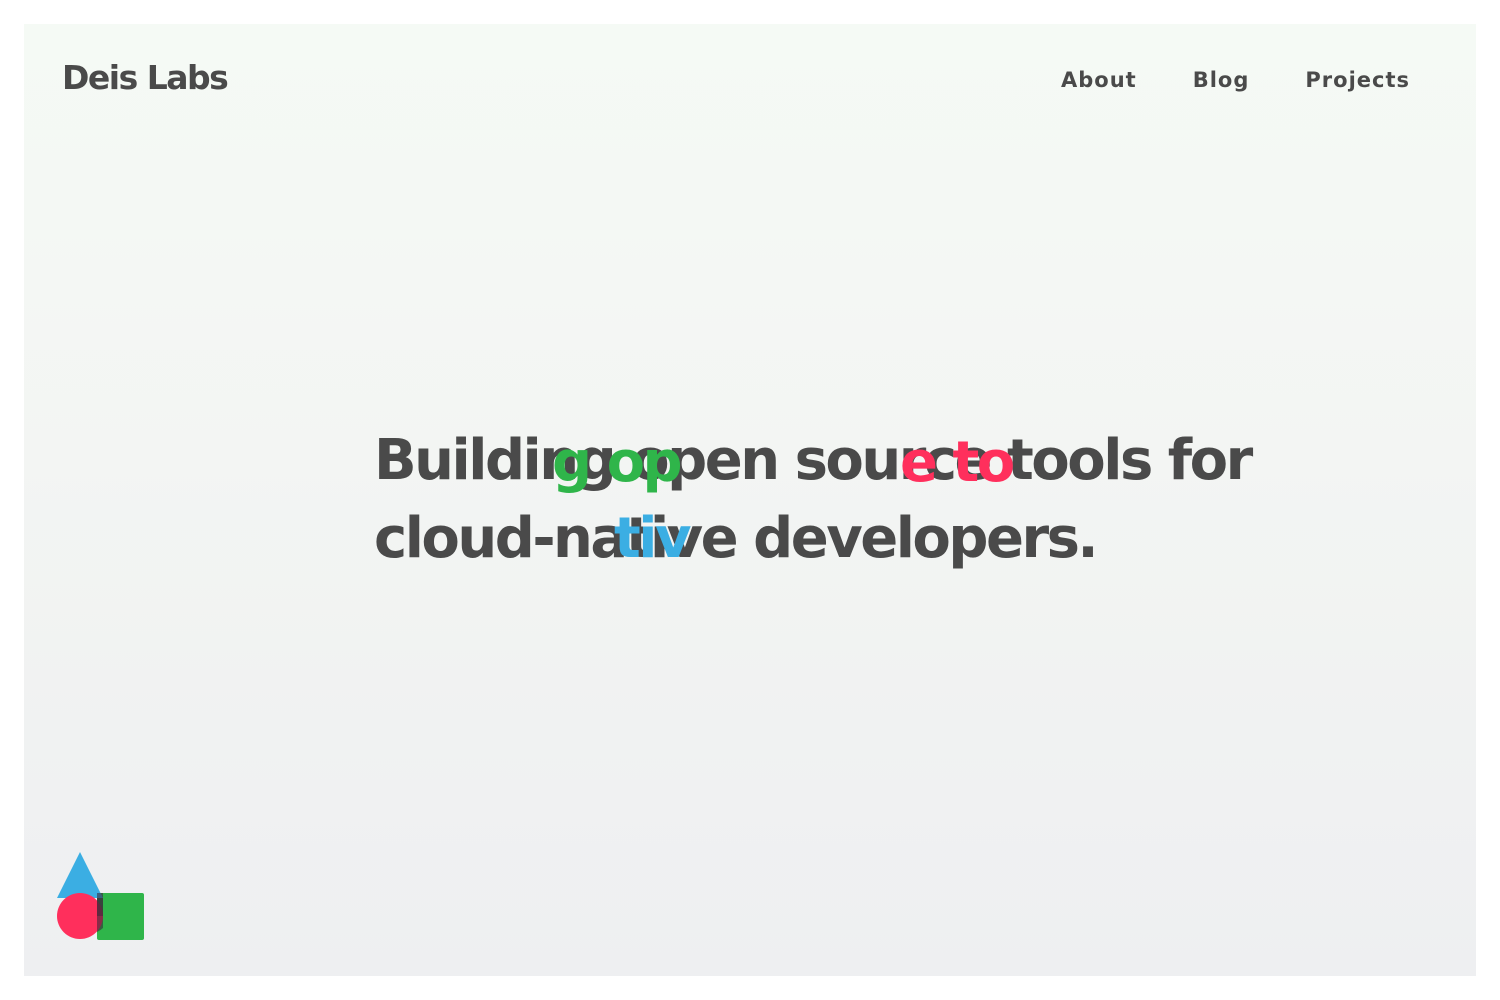 The height and width of the screenshot is (1000, 1500). What do you see at coordinates (80, 916) in the screenshot?
I see `red-circle-shape` at bounding box center [80, 916].